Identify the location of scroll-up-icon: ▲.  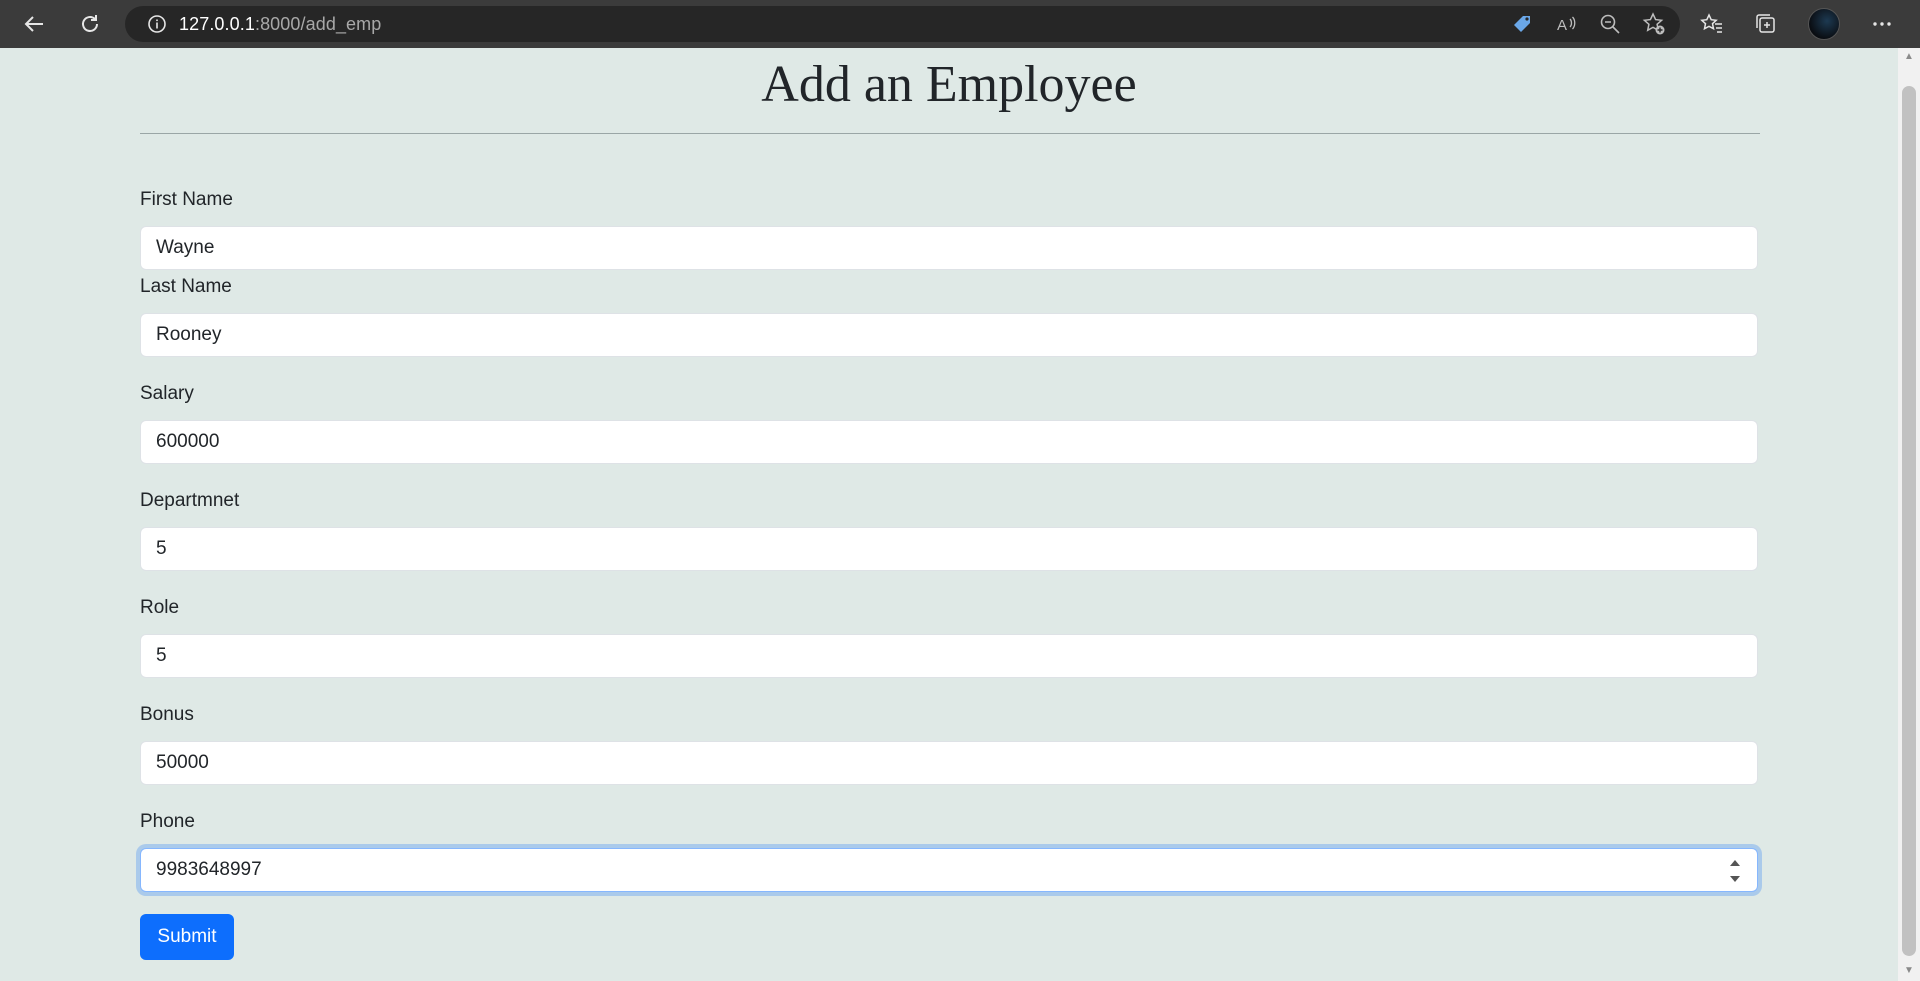
(1909, 57).